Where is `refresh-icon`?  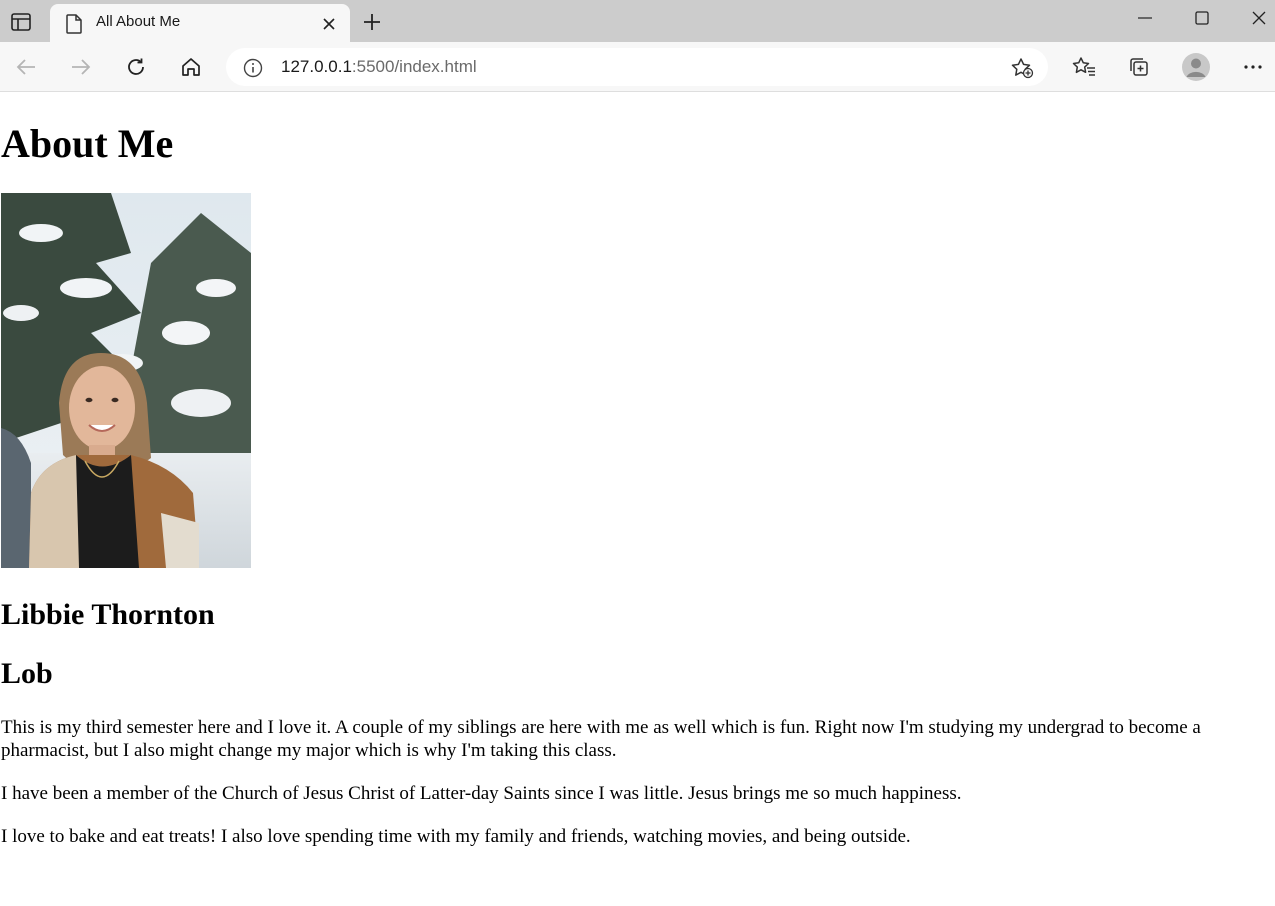 refresh-icon is located at coordinates (136, 67).